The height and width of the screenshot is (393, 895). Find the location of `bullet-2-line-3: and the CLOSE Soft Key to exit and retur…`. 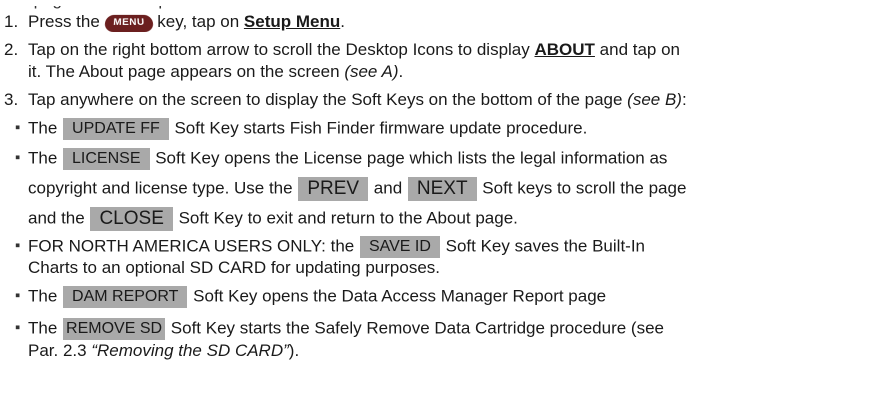

bullet-2-line-3: and the CLOSE Soft Key to exit and retur… is located at coordinates (273, 219).